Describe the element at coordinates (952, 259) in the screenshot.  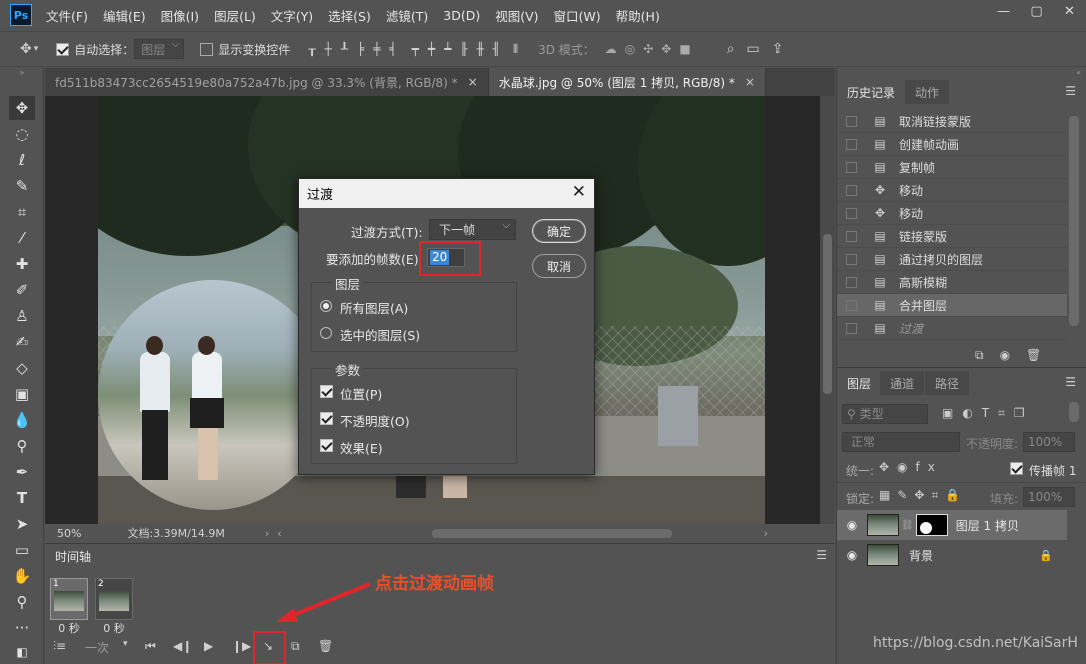
I see `history-item: ▤ 通过拷贝的图层` at that location.